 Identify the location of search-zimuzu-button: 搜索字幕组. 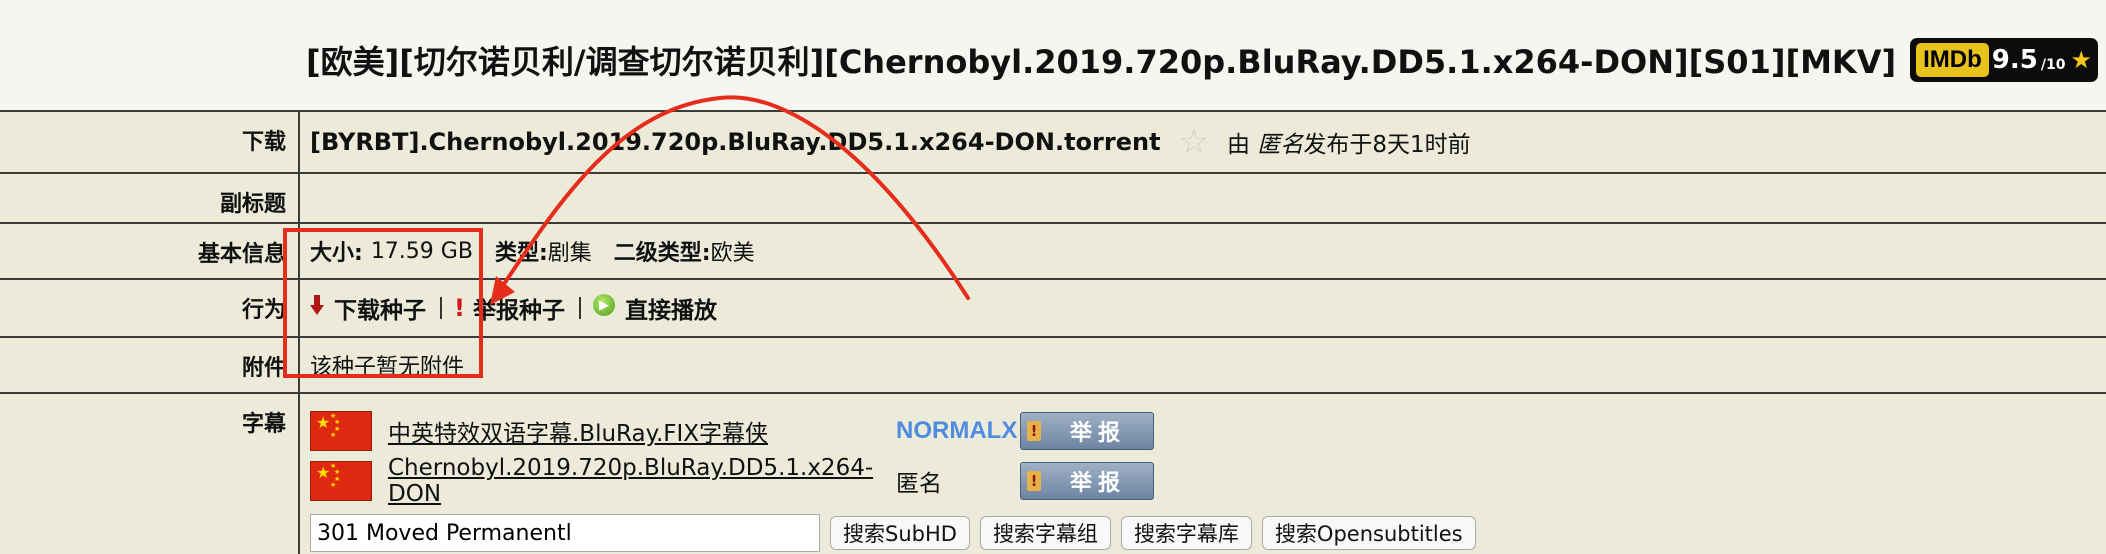
(1045, 533).